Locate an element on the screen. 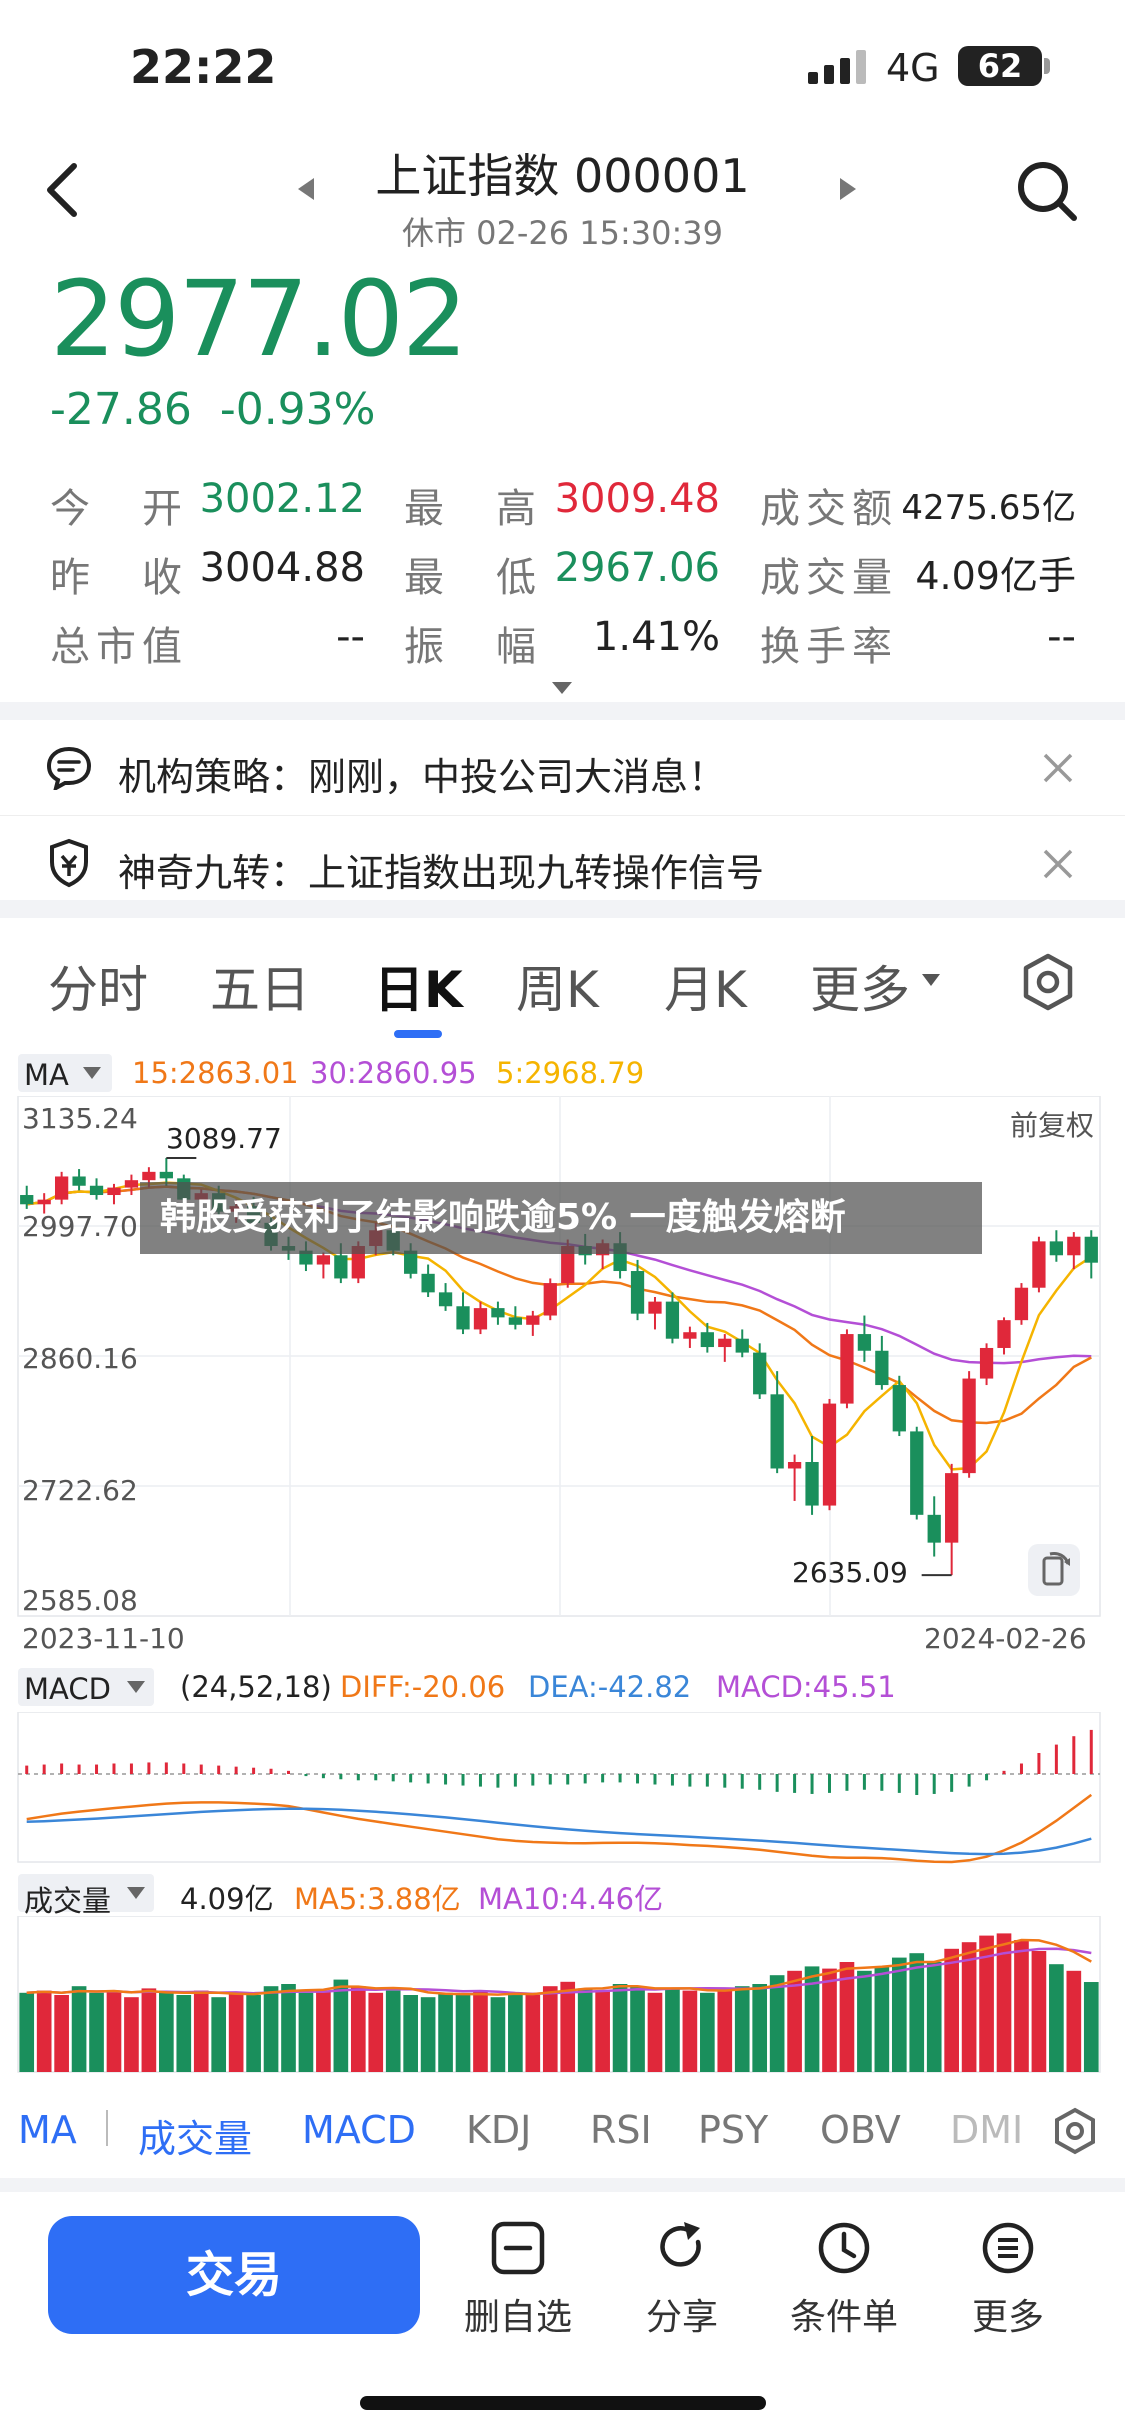 Image resolution: width=1125 pixels, height=2436 pixels. condition-order-button: 条件单 is located at coordinates (844, 2277).